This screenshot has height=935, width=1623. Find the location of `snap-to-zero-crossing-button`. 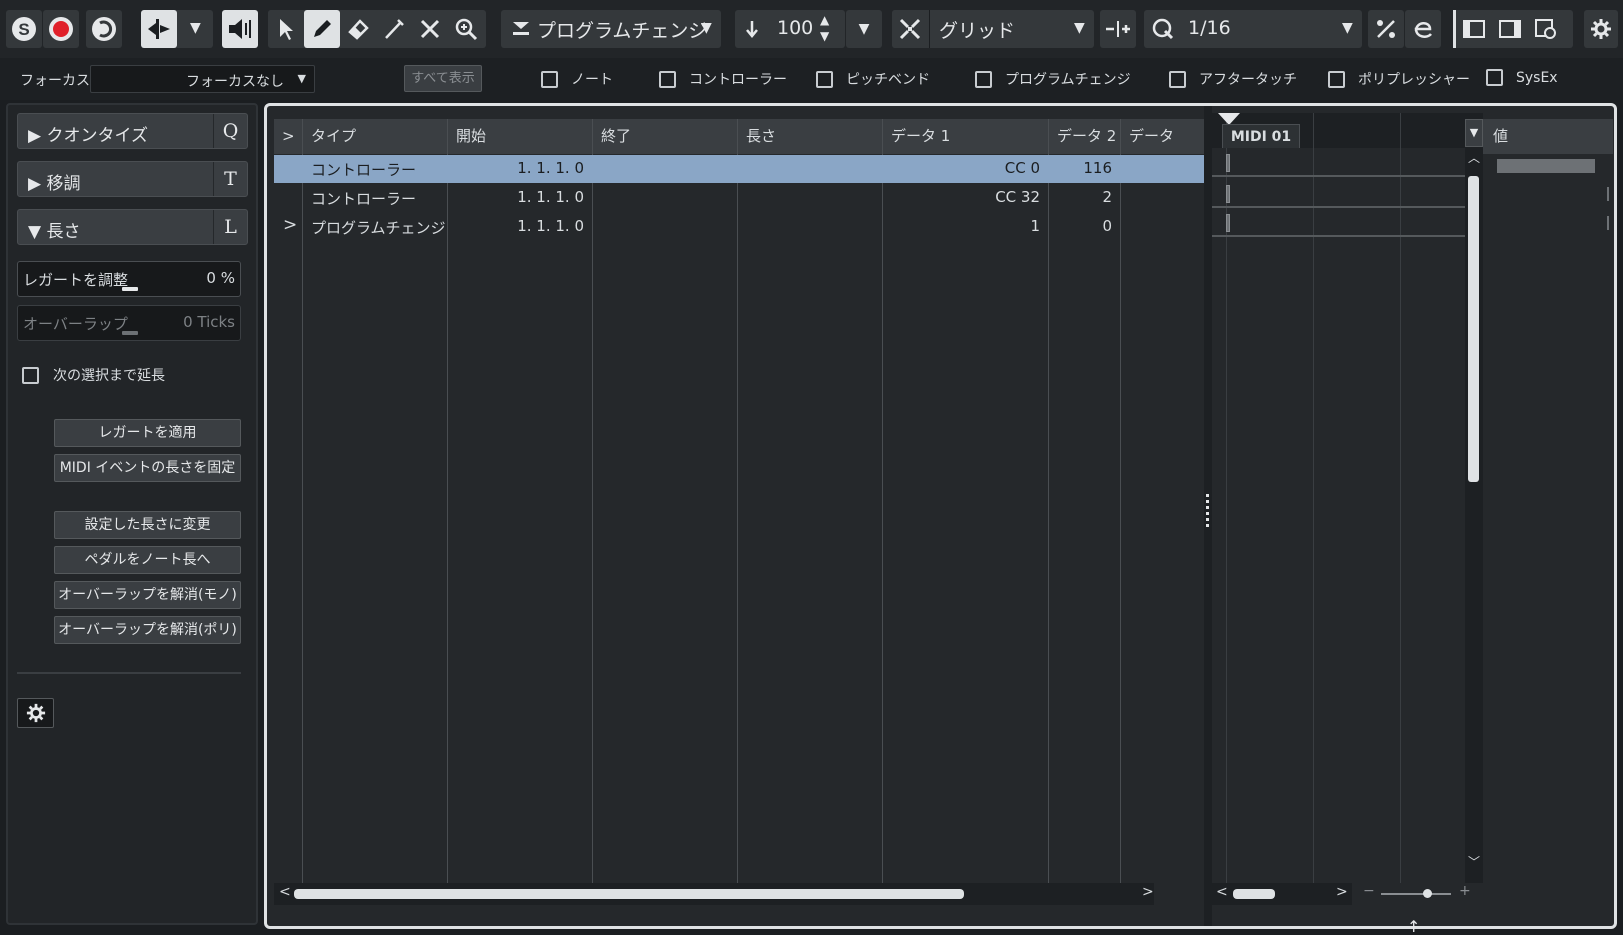

snap-to-zero-crossing-button is located at coordinates (1118, 29).